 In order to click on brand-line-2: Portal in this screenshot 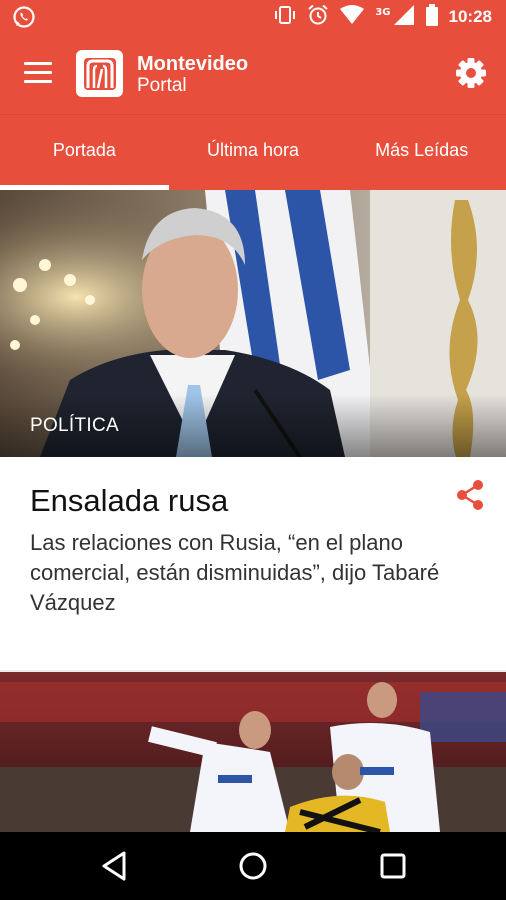, I will do `click(162, 85)`.